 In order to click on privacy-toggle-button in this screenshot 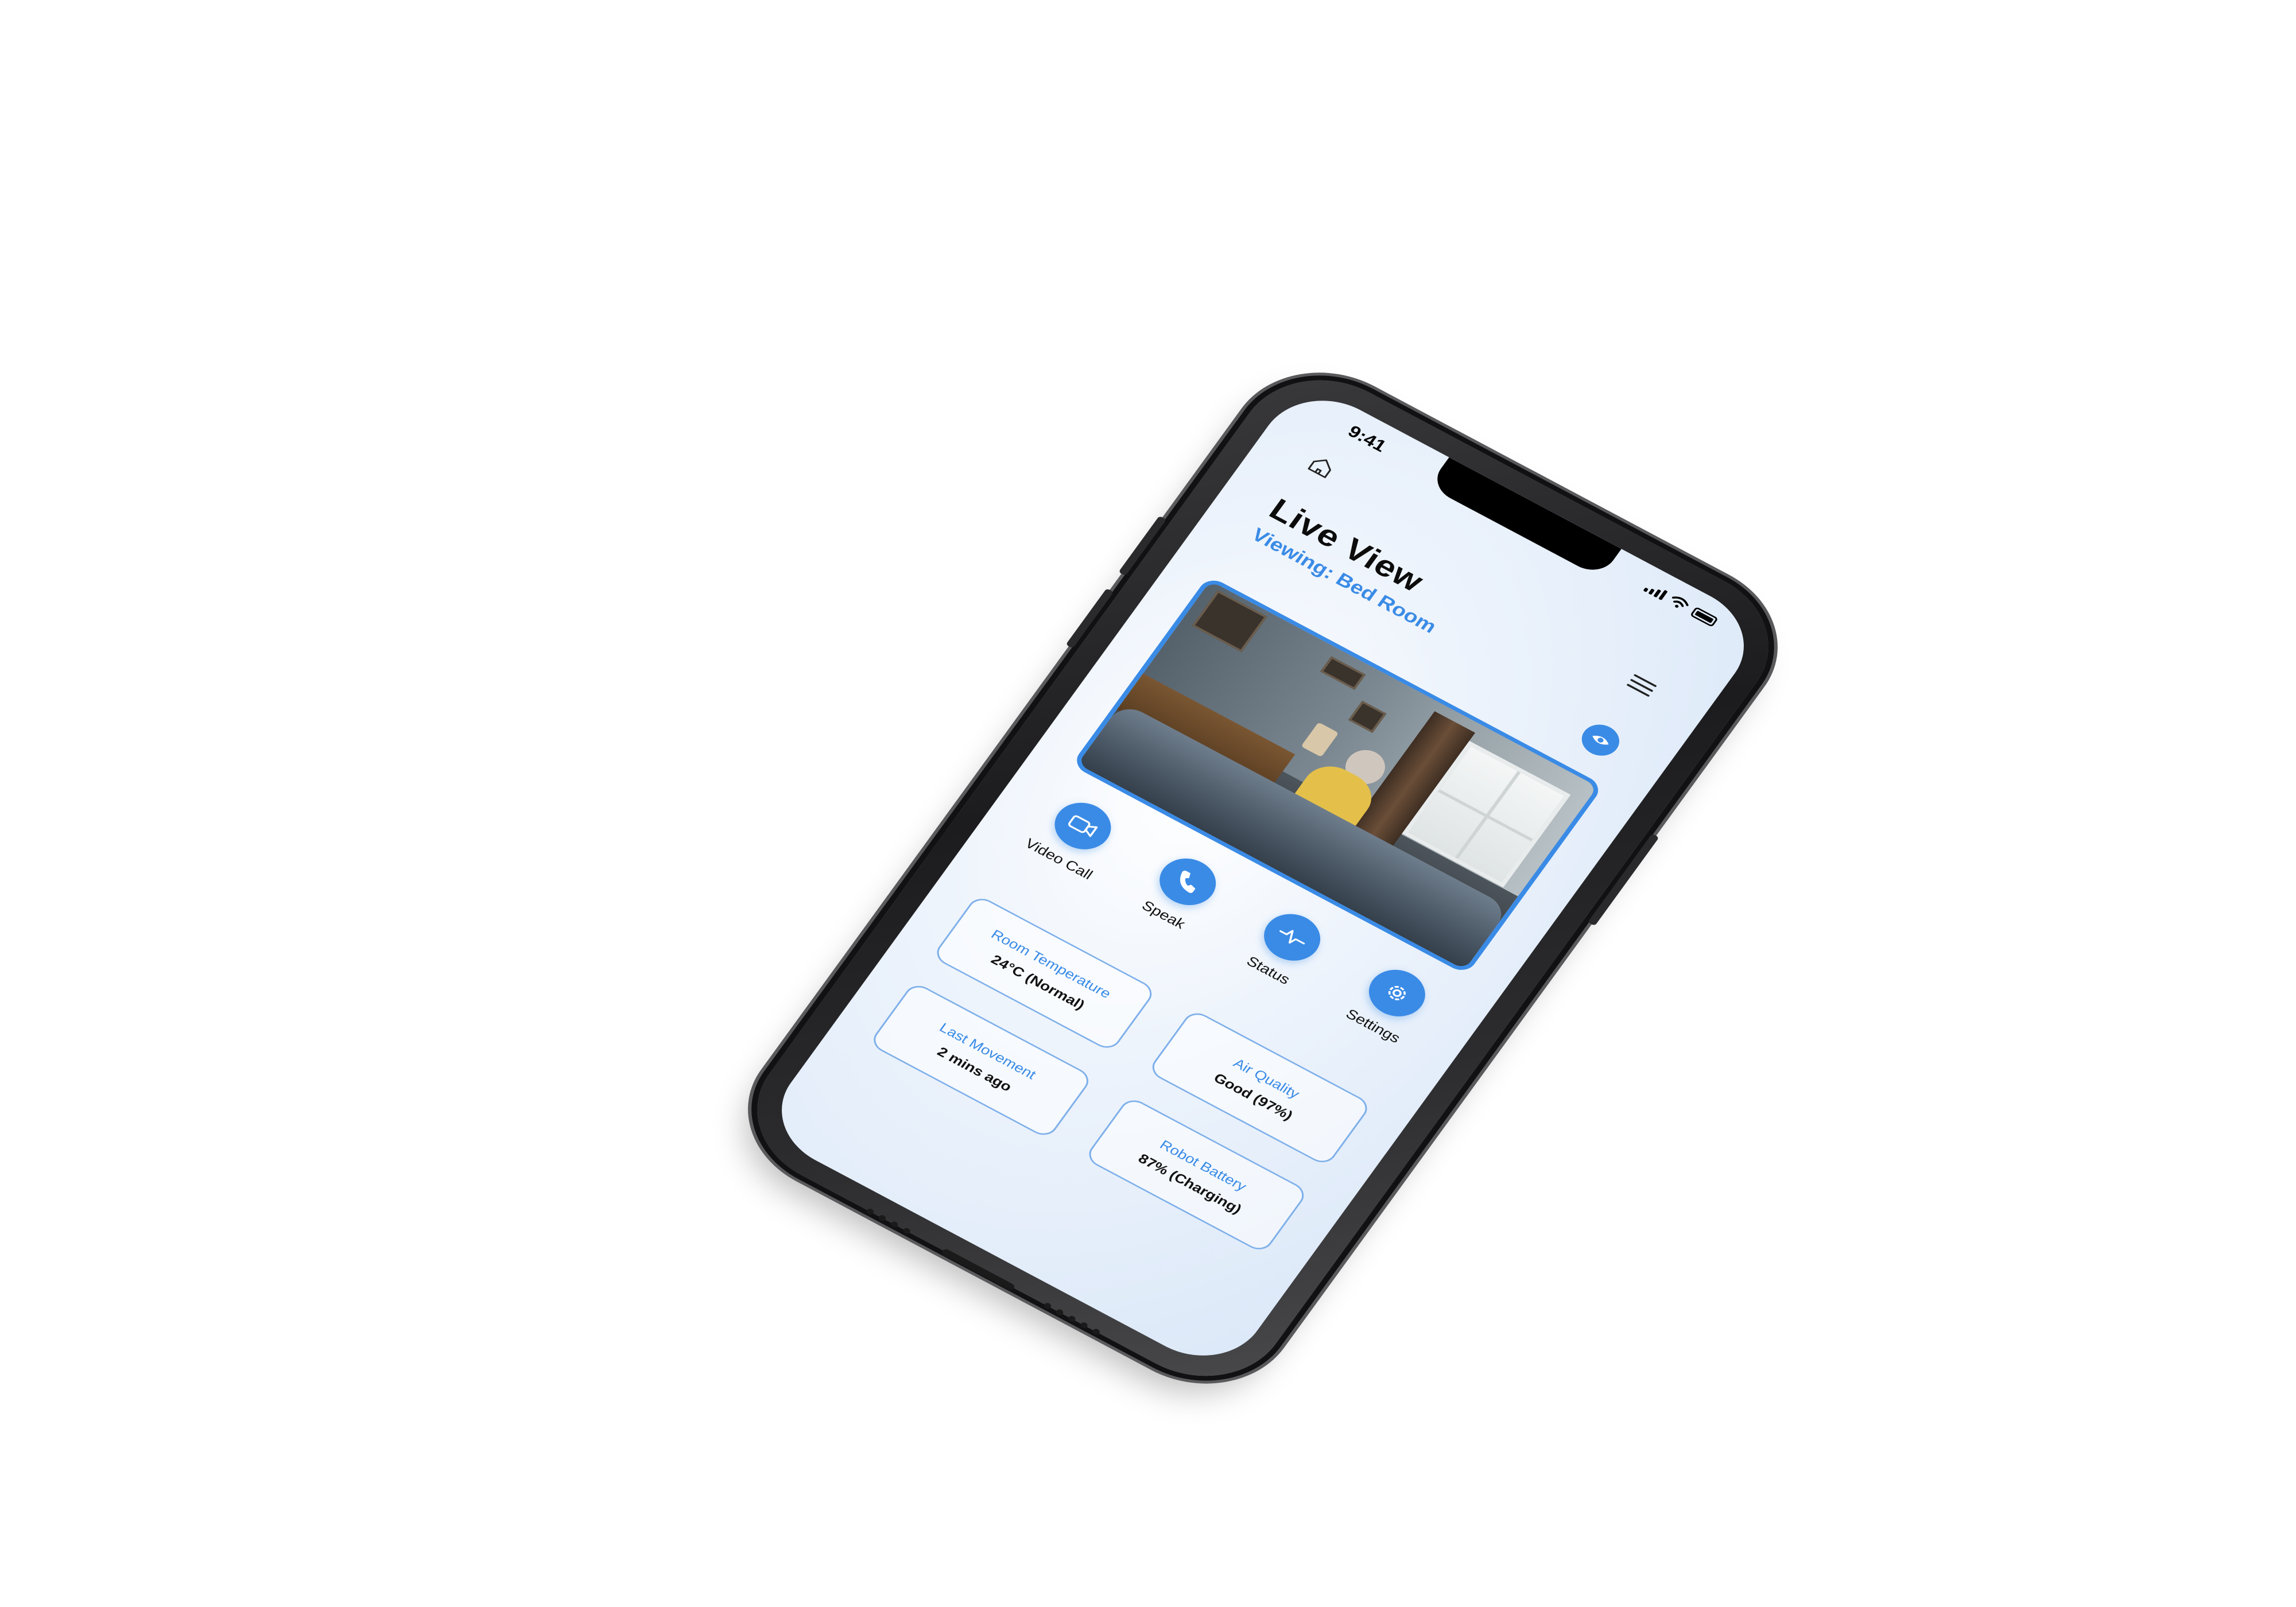, I will do `click(1600, 740)`.